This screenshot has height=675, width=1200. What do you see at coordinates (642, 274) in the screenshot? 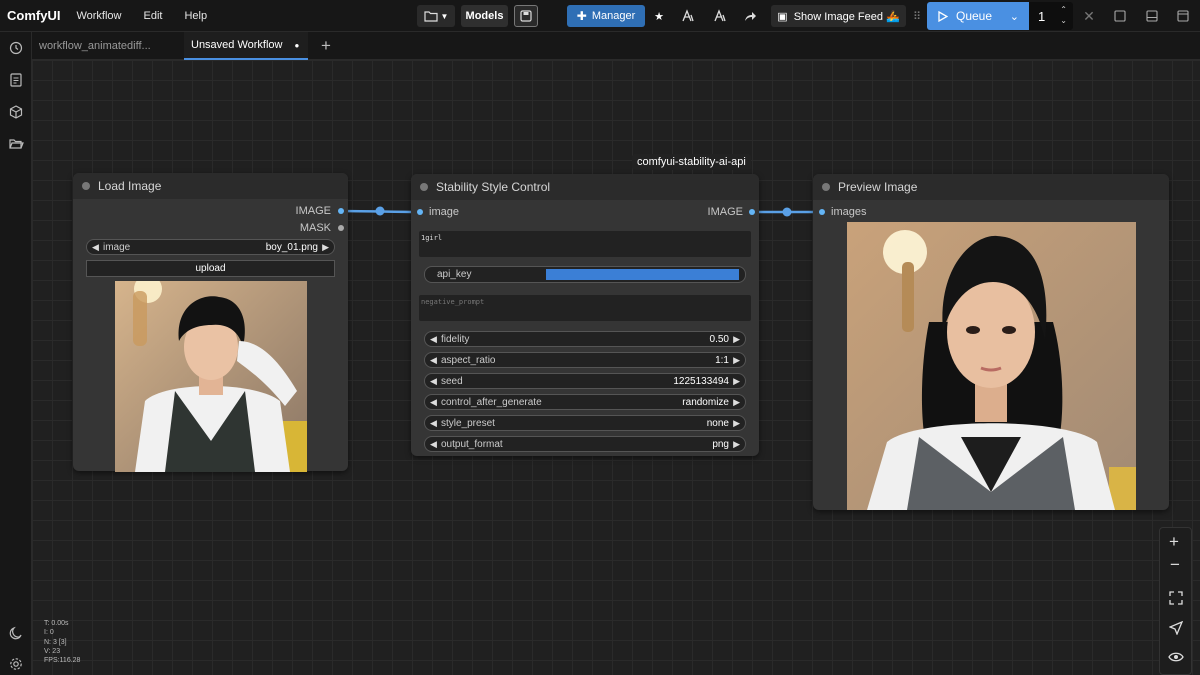
I see `api-key-value-field` at bounding box center [642, 274].